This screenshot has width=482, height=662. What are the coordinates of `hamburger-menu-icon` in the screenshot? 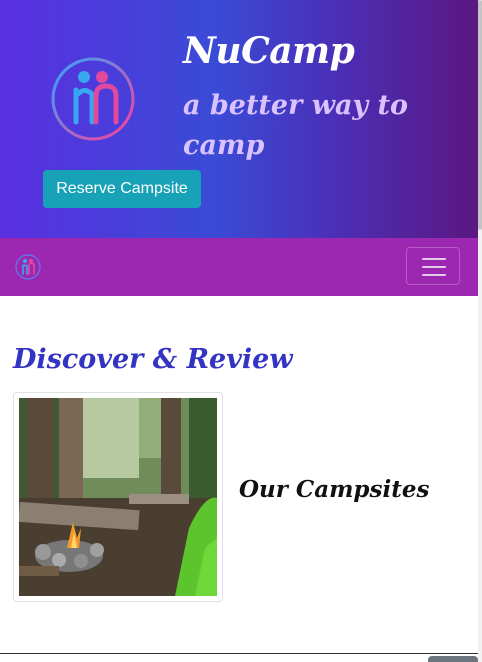 It's located at (434, 259).